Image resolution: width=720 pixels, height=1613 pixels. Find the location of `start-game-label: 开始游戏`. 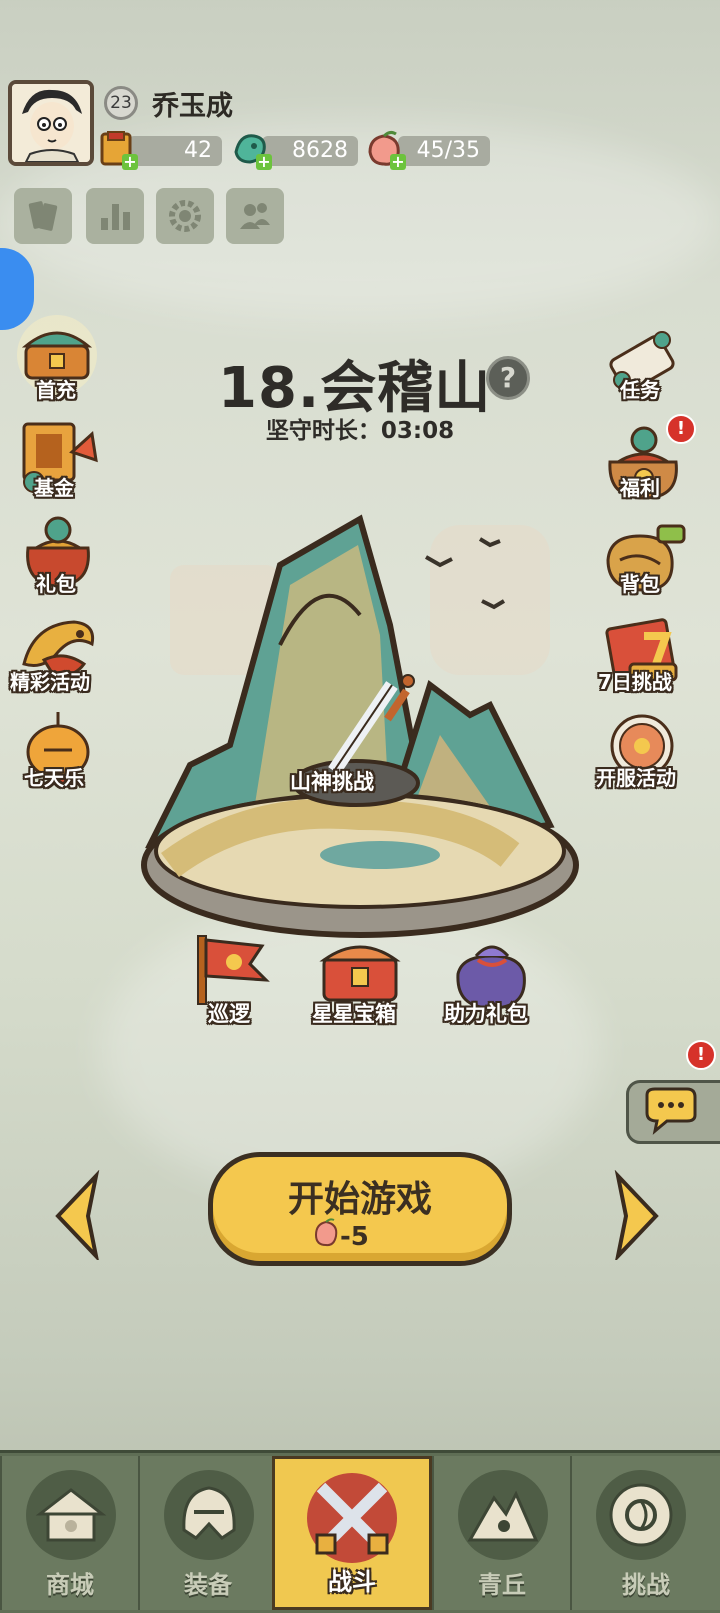

start-game-label: 开始游戏 is located at coordinates (359, 1199).